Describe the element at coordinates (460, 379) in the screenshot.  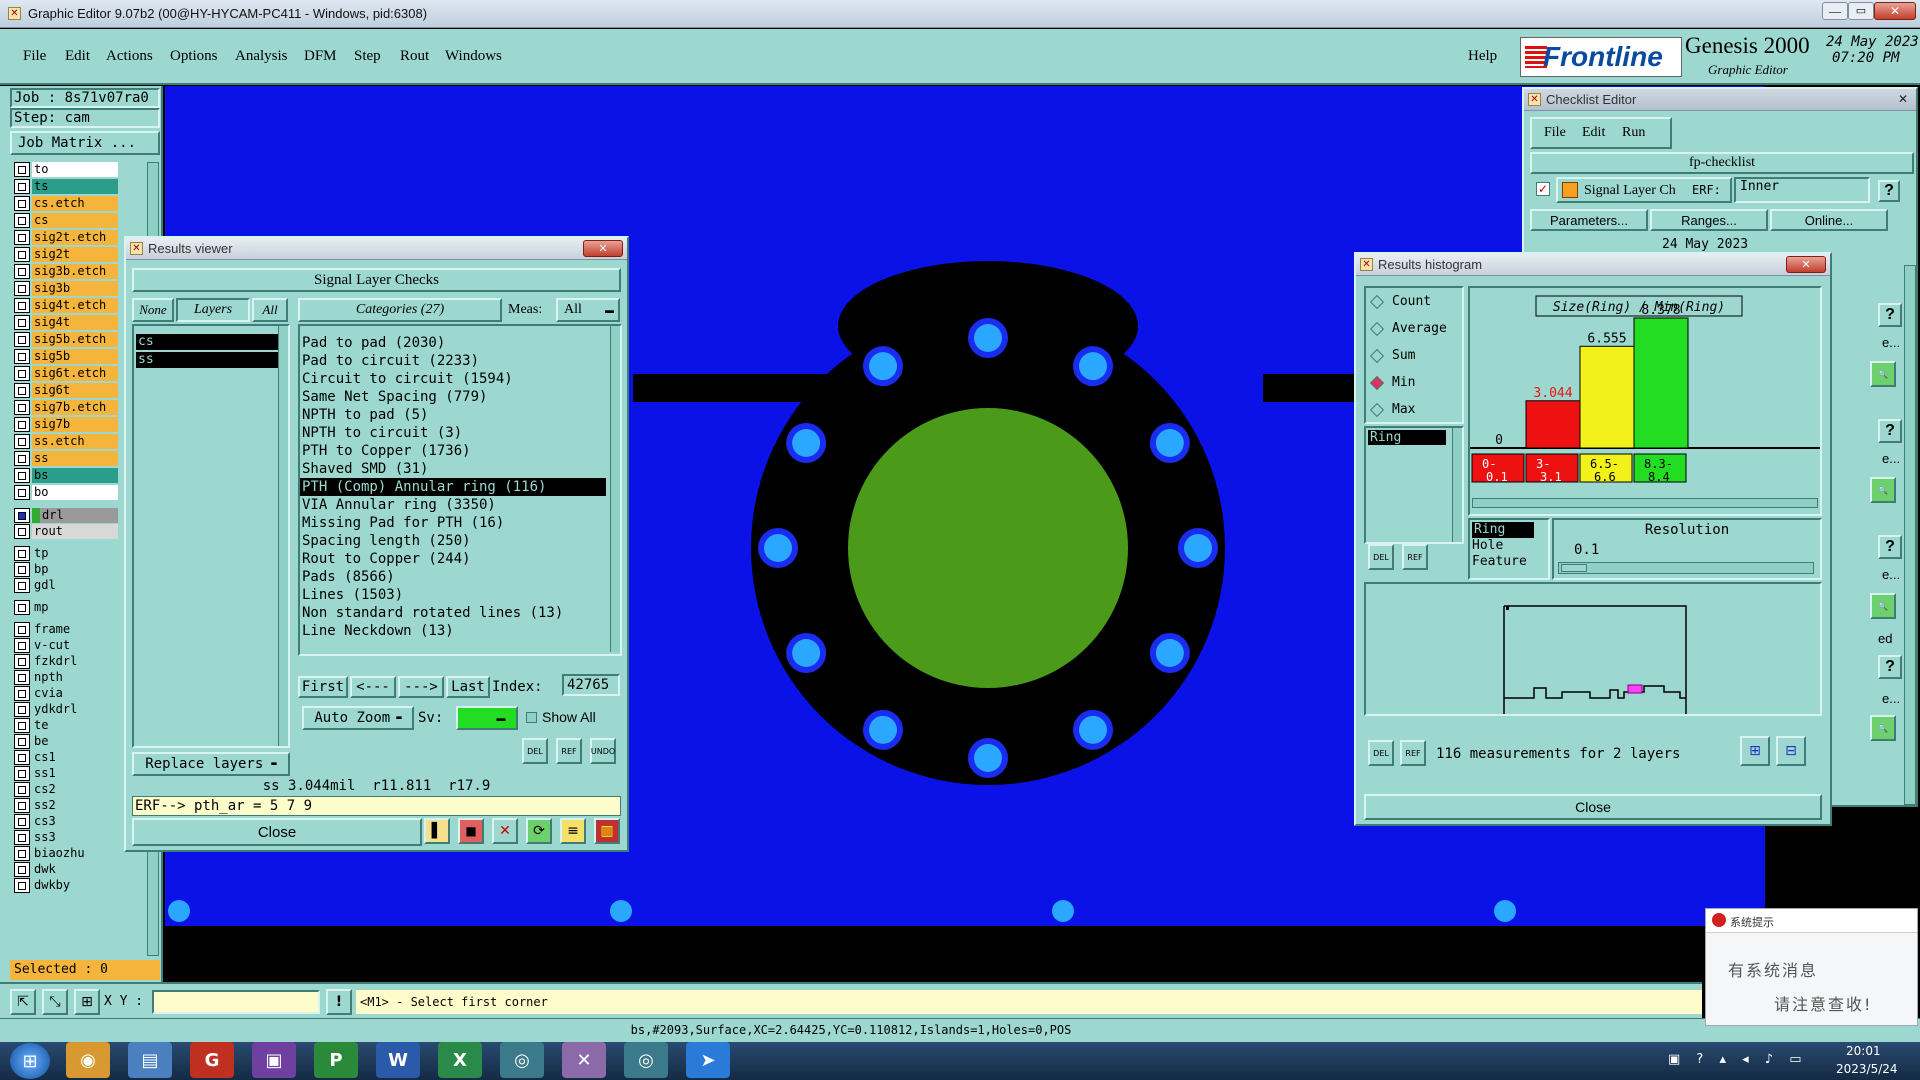
I see `category-item: Circuit to circuit (1594)` at that location.